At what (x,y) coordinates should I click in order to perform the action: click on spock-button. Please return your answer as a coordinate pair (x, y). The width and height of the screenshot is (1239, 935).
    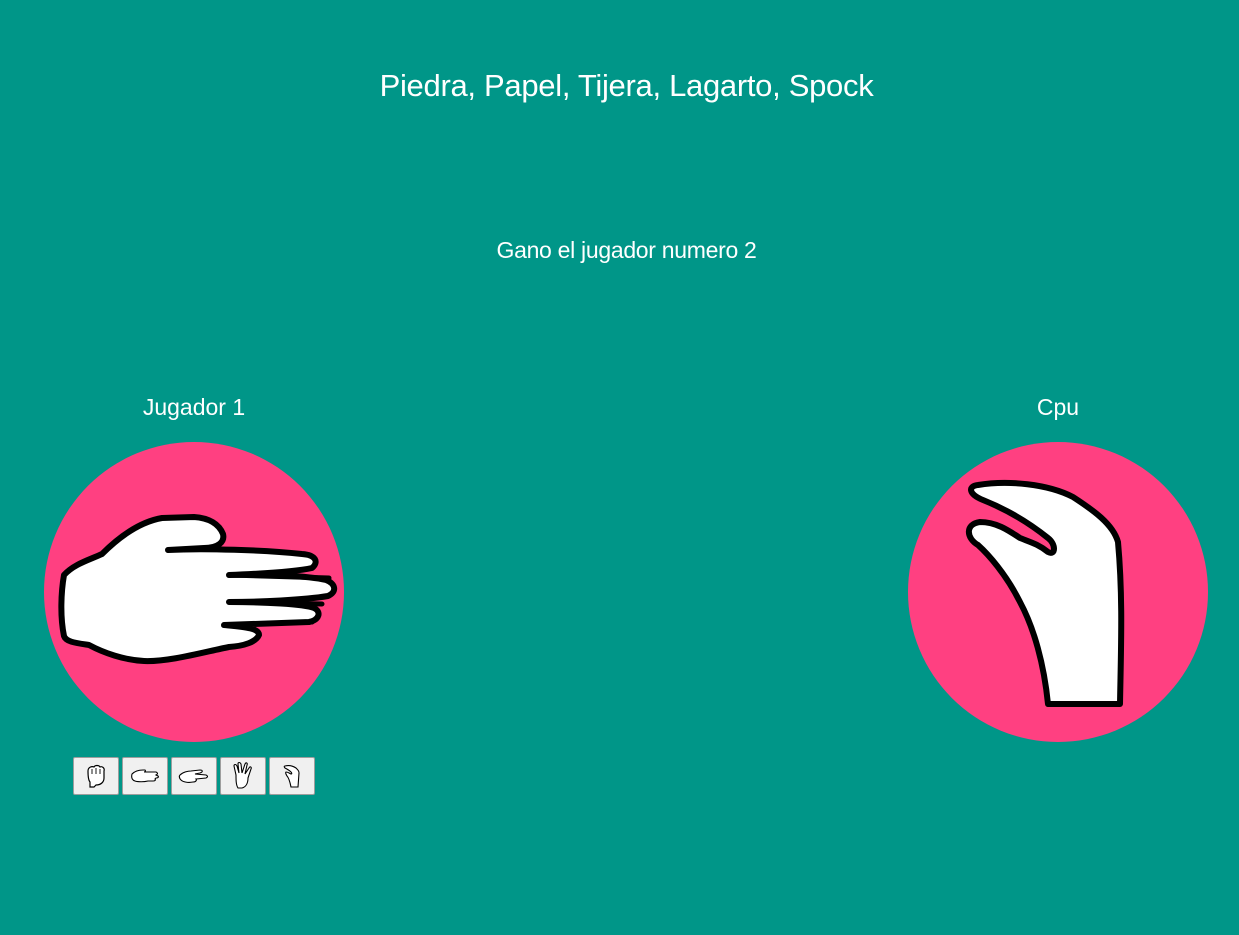
    Looking at the image, I should click on (243, 776).